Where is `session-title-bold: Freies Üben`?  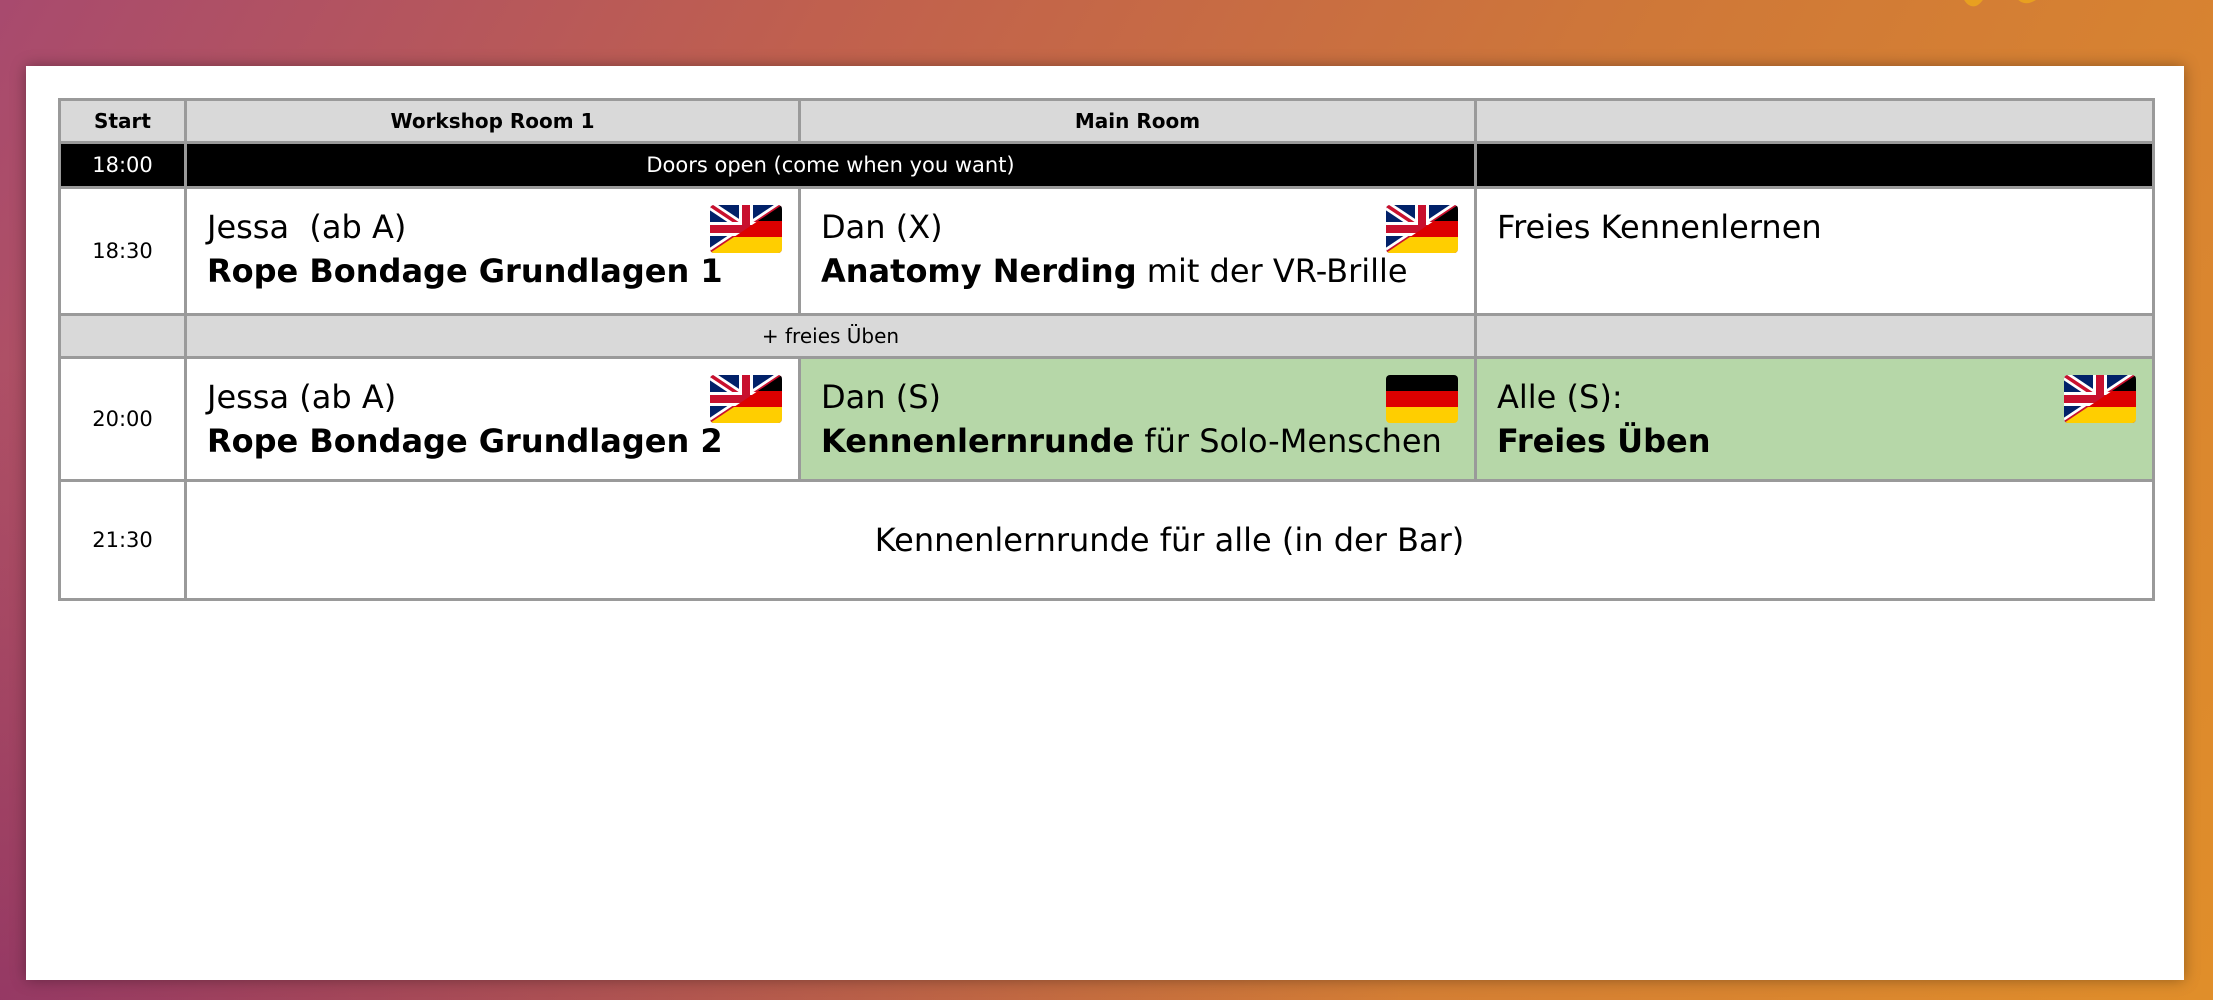
session-title-bold: Freies Üben is located at coordinates (1604, 441).